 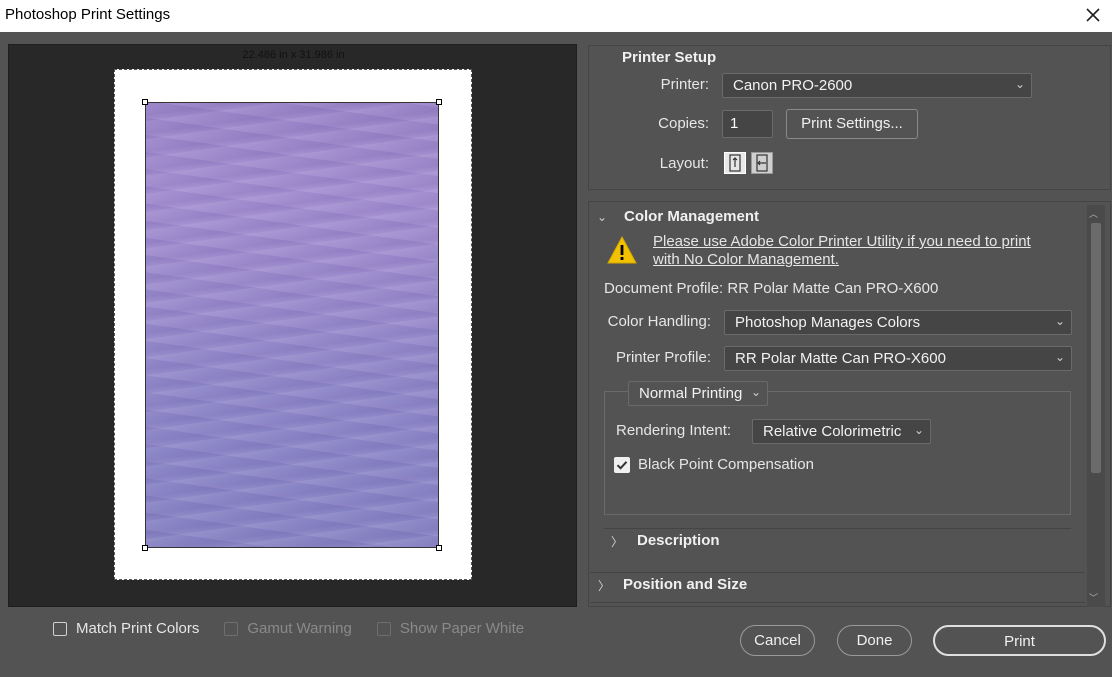 I want to click on resize-handle-top-left, so click(x=145, y=102).